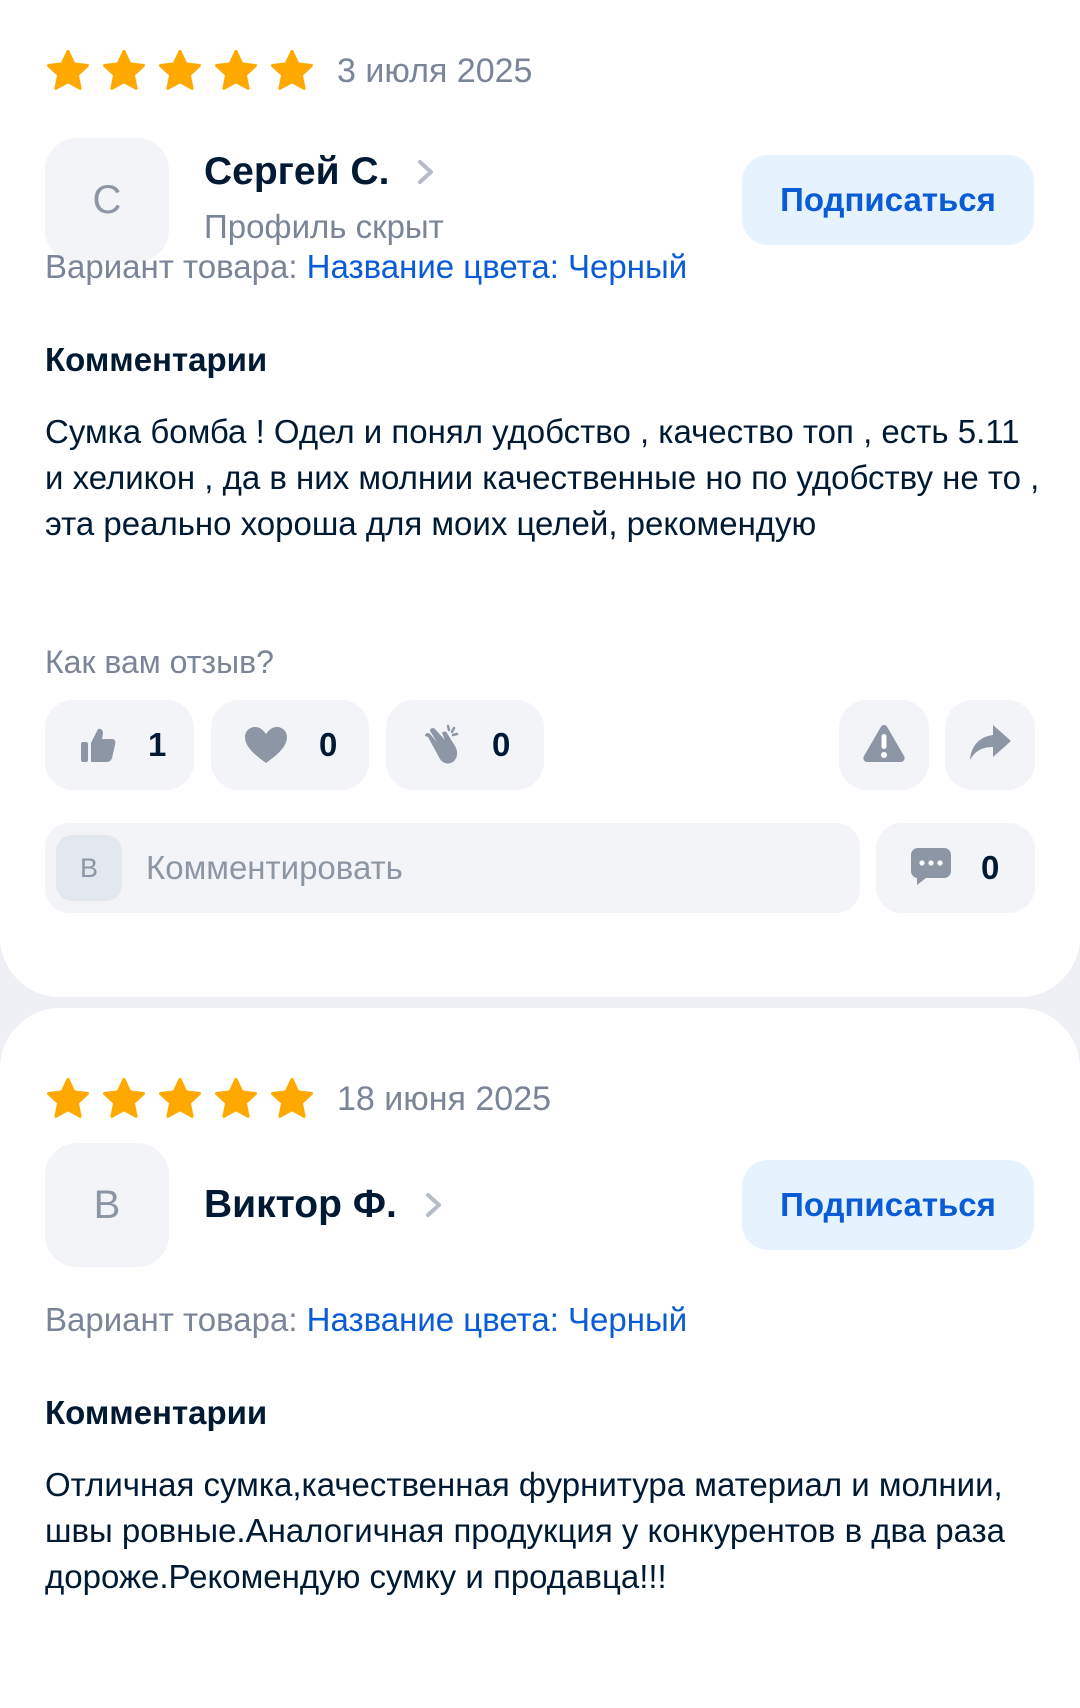 Image resolution: width=1080 pixels, height=1708 pixels. What do you see at coordinates (159, 662) in the screenshot?
I see `feedback-question: Как вам отзыв?` at bounding box center [159, 662].